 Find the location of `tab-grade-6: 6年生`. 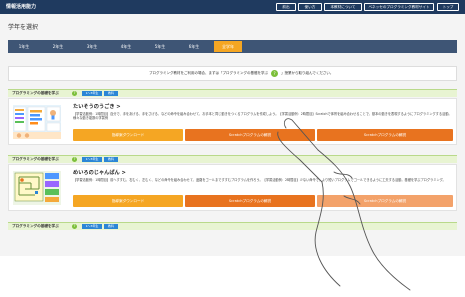

tab-grade-6: 6年生 is located at coordinates (194, 46).